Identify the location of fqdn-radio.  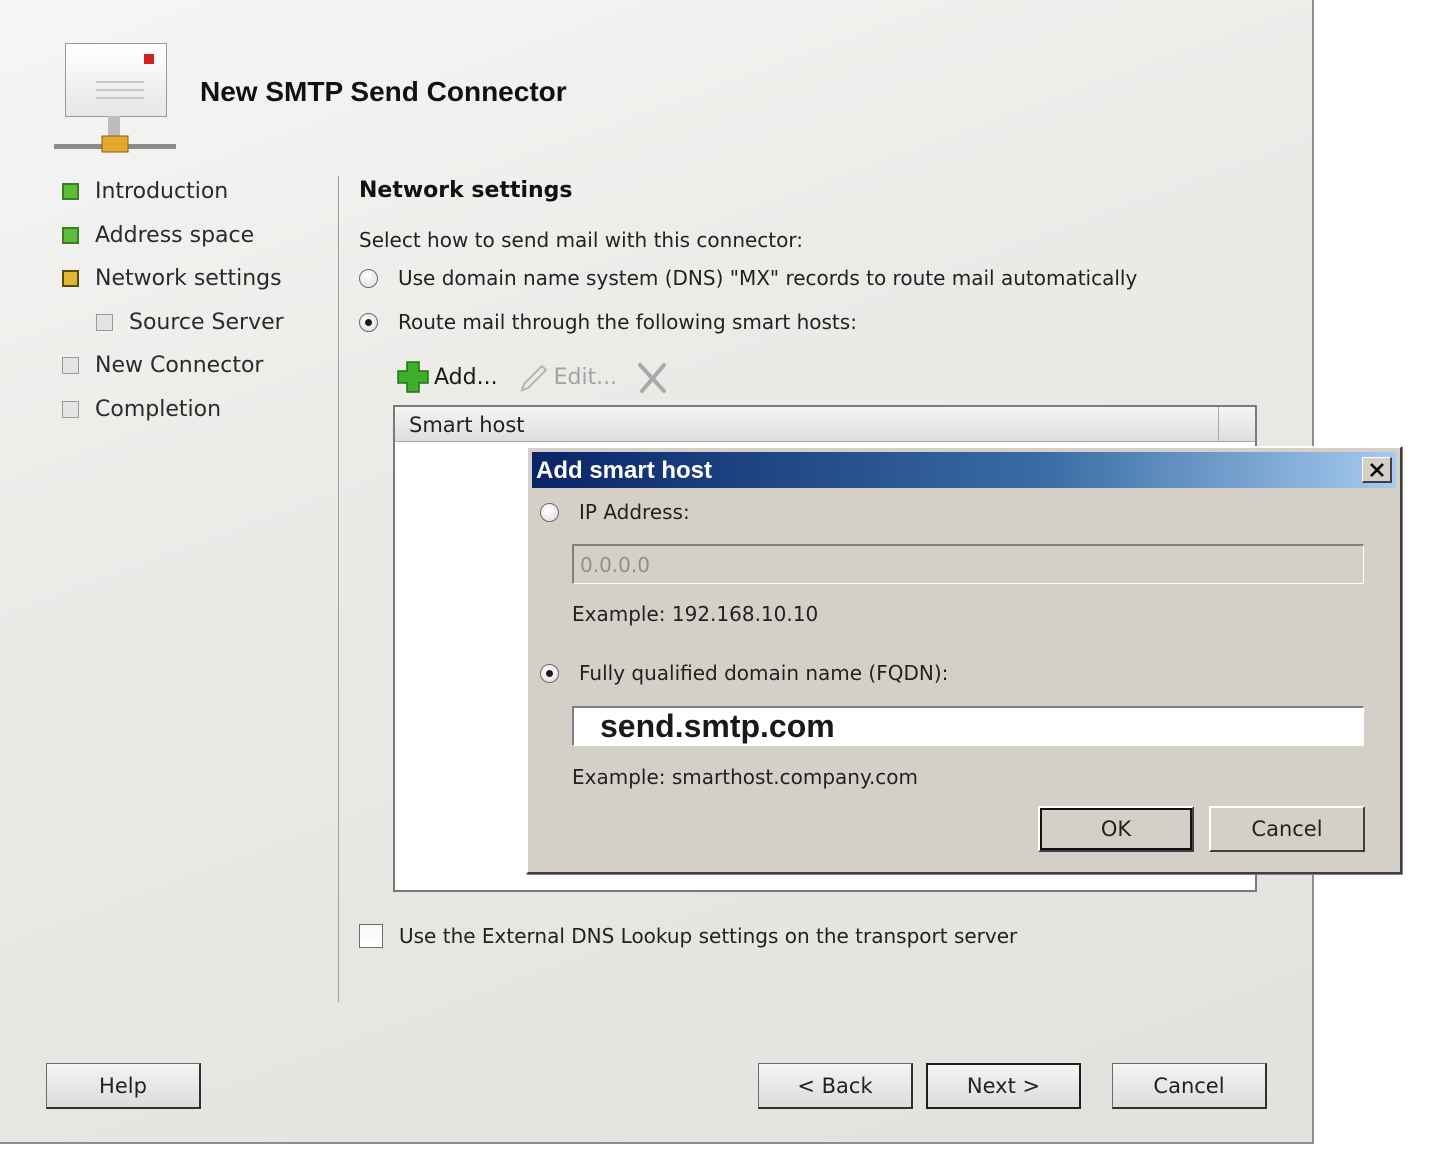
(549, 673).